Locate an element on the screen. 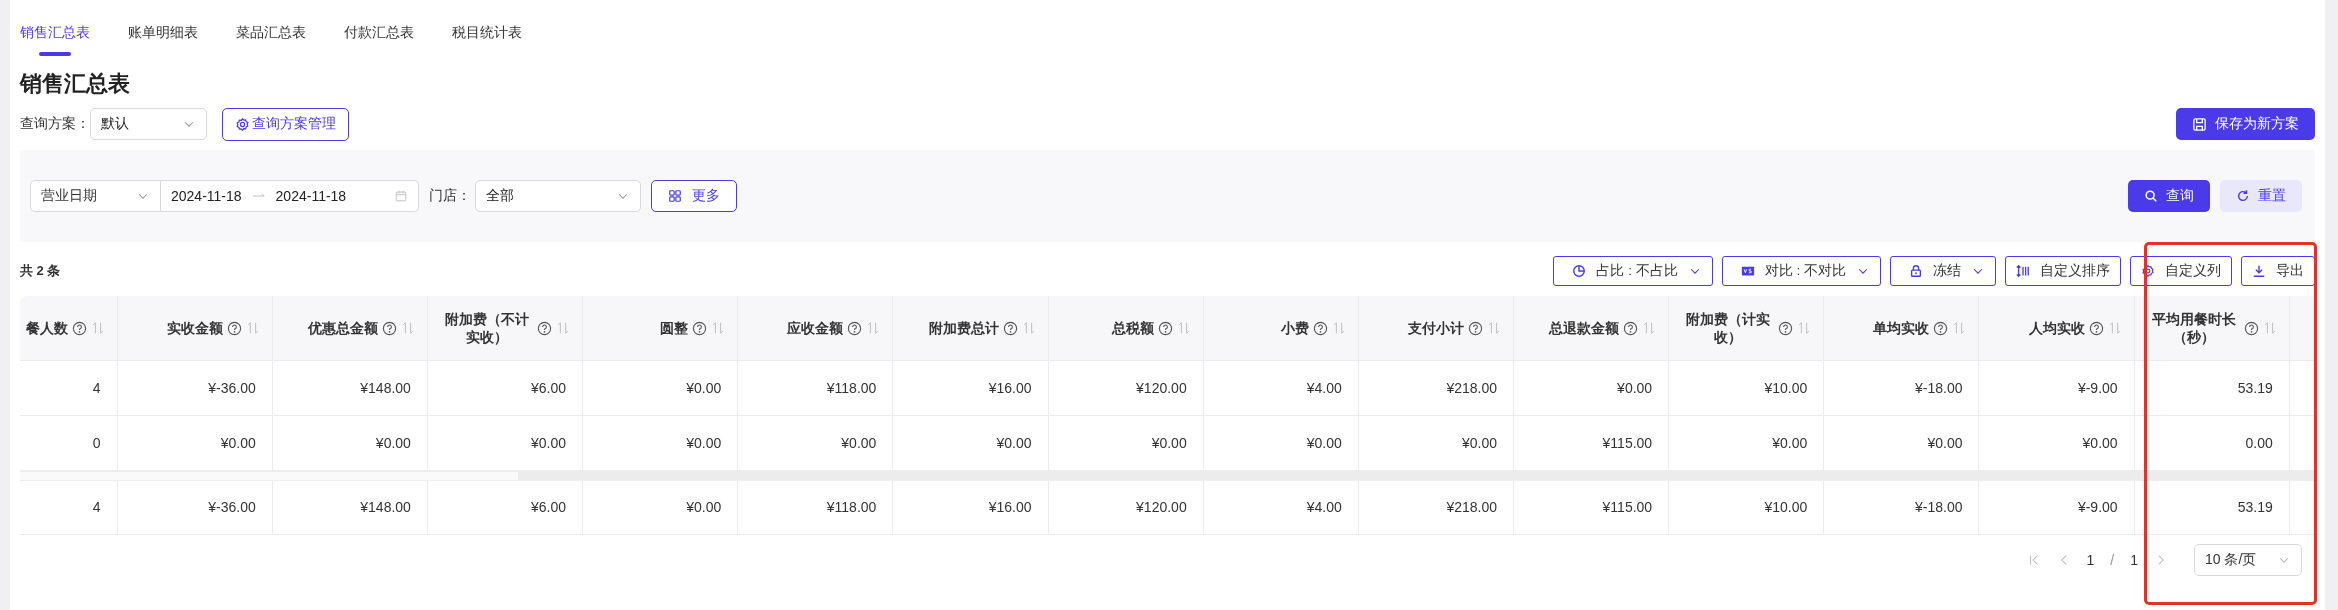 This screenshot has height=610, width=2338. search-icon is located at coordinates (2151, 196).